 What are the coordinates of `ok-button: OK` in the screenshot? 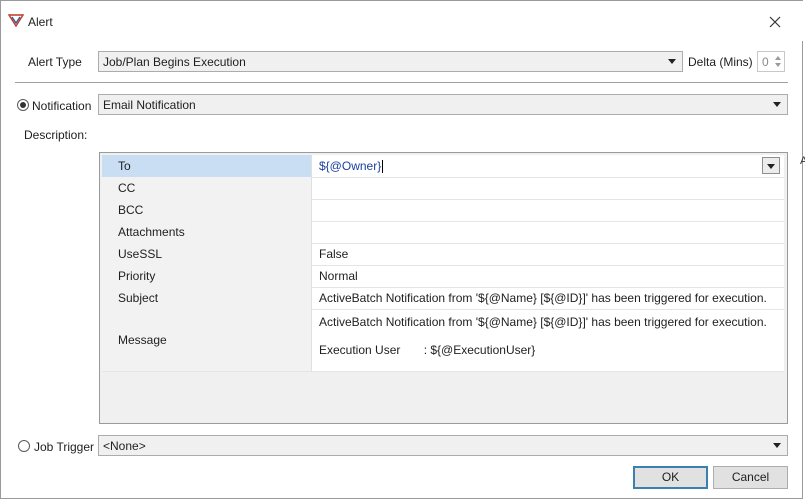 It's located at (670, 477).